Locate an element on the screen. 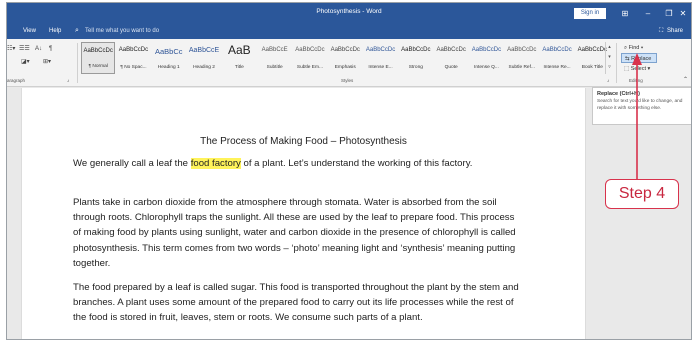 Image resolution: width=697 pixels, height=348 pixels. style-name: Heading 1 is located at coordinates (168, 67).